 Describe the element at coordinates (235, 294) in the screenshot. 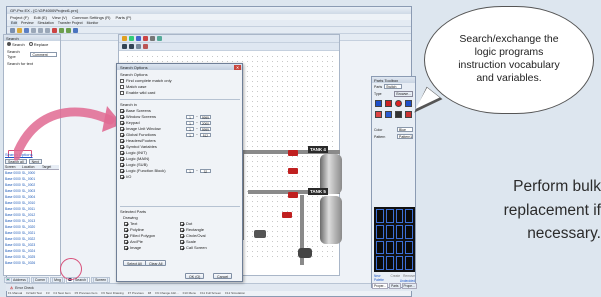

I see `f12-key: F12 Simulation` at that location.